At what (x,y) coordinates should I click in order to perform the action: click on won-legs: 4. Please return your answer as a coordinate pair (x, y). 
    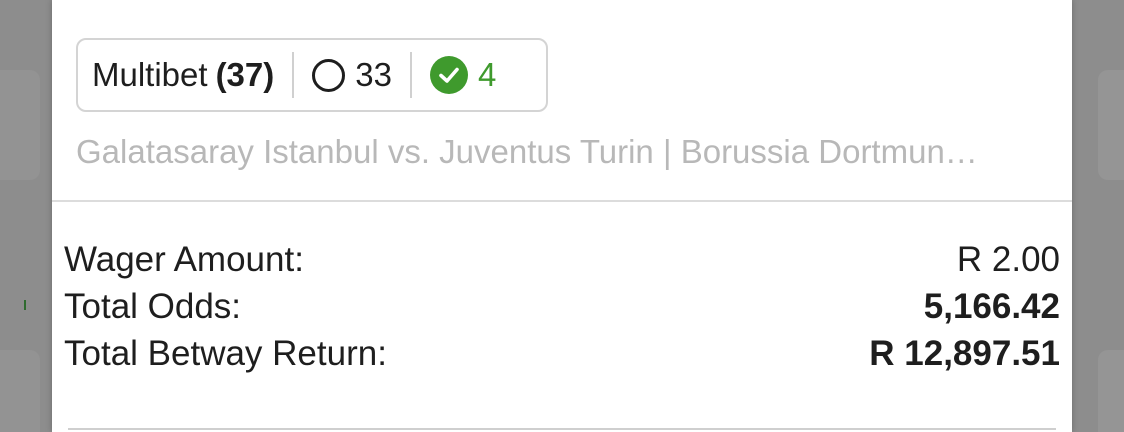
    Looking at the image, I should click on (463, 75).